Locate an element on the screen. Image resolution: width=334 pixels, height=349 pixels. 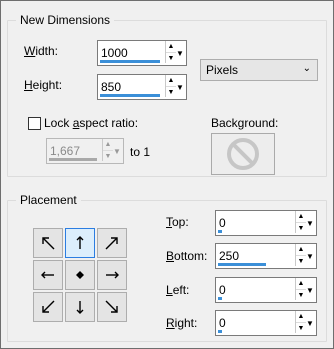
width-value: 1000 is located at coordinates (114, 53).